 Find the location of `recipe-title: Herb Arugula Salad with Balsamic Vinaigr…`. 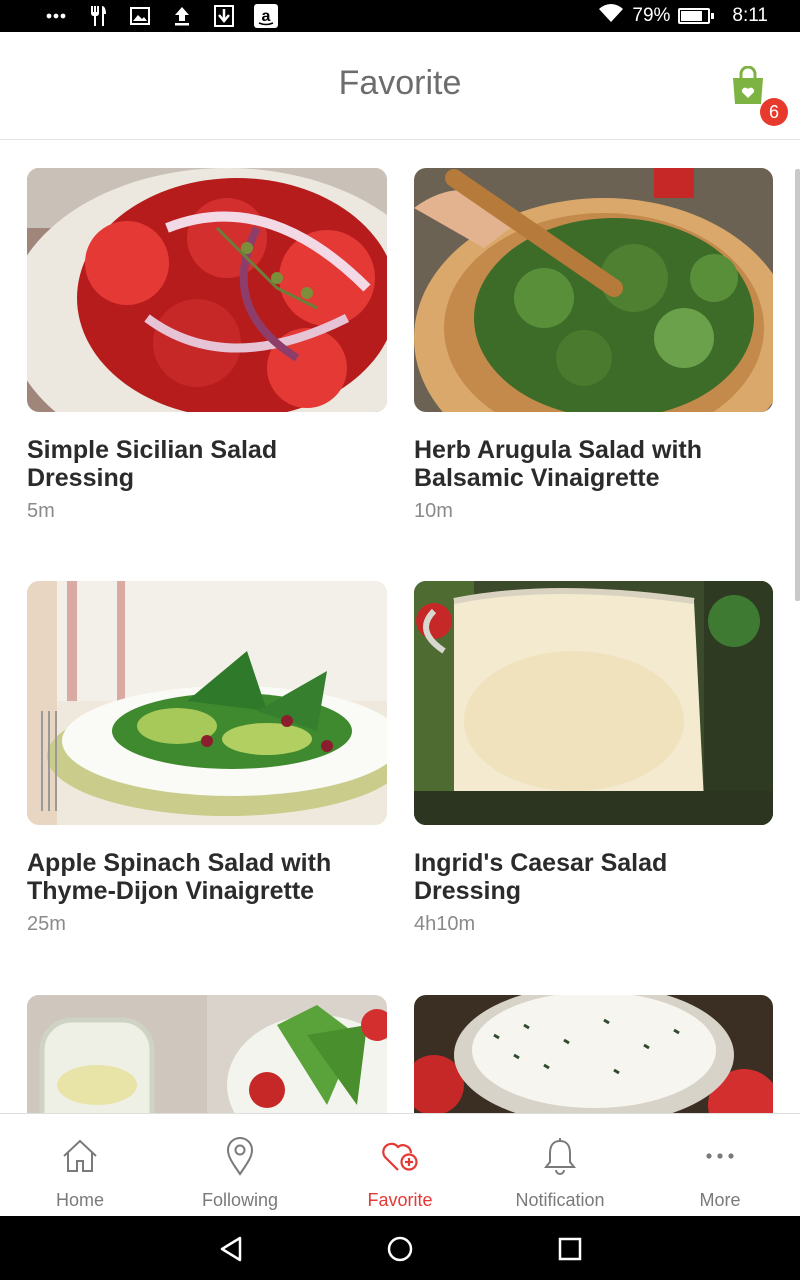

recipe-title: Herb Arugula Salad with Balsamic Vinaigr… is located at coordinates (558, 464).